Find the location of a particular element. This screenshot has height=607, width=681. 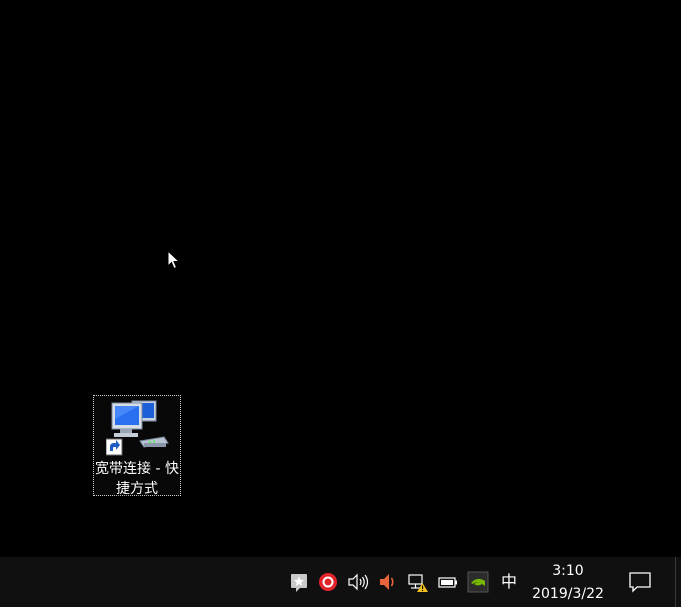

speaker-muted-orange-icon is located at coordinates (388, 582).